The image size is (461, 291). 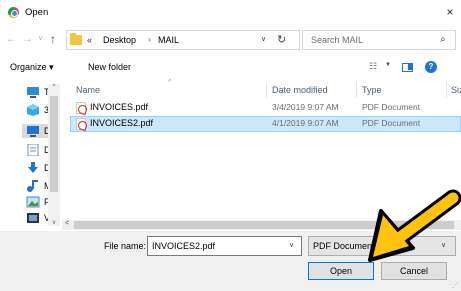 I want to click on breadcrumb-mail: MAIL, so click(x=168, y=40).